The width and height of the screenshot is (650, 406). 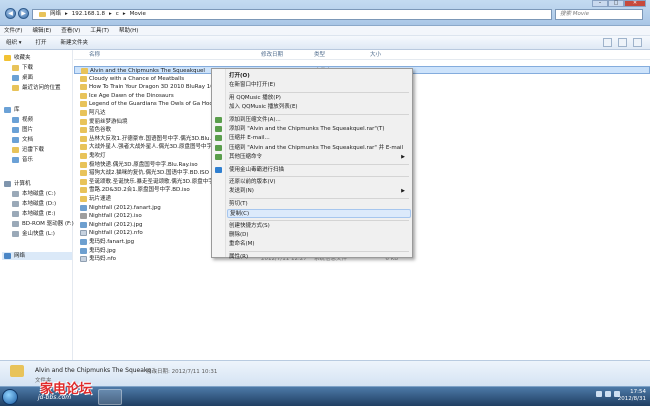 What do you see at coordinates (70, 30) in the screenshot?
I see `menu-view: 查看(V)` at bounding box center [70, 30].